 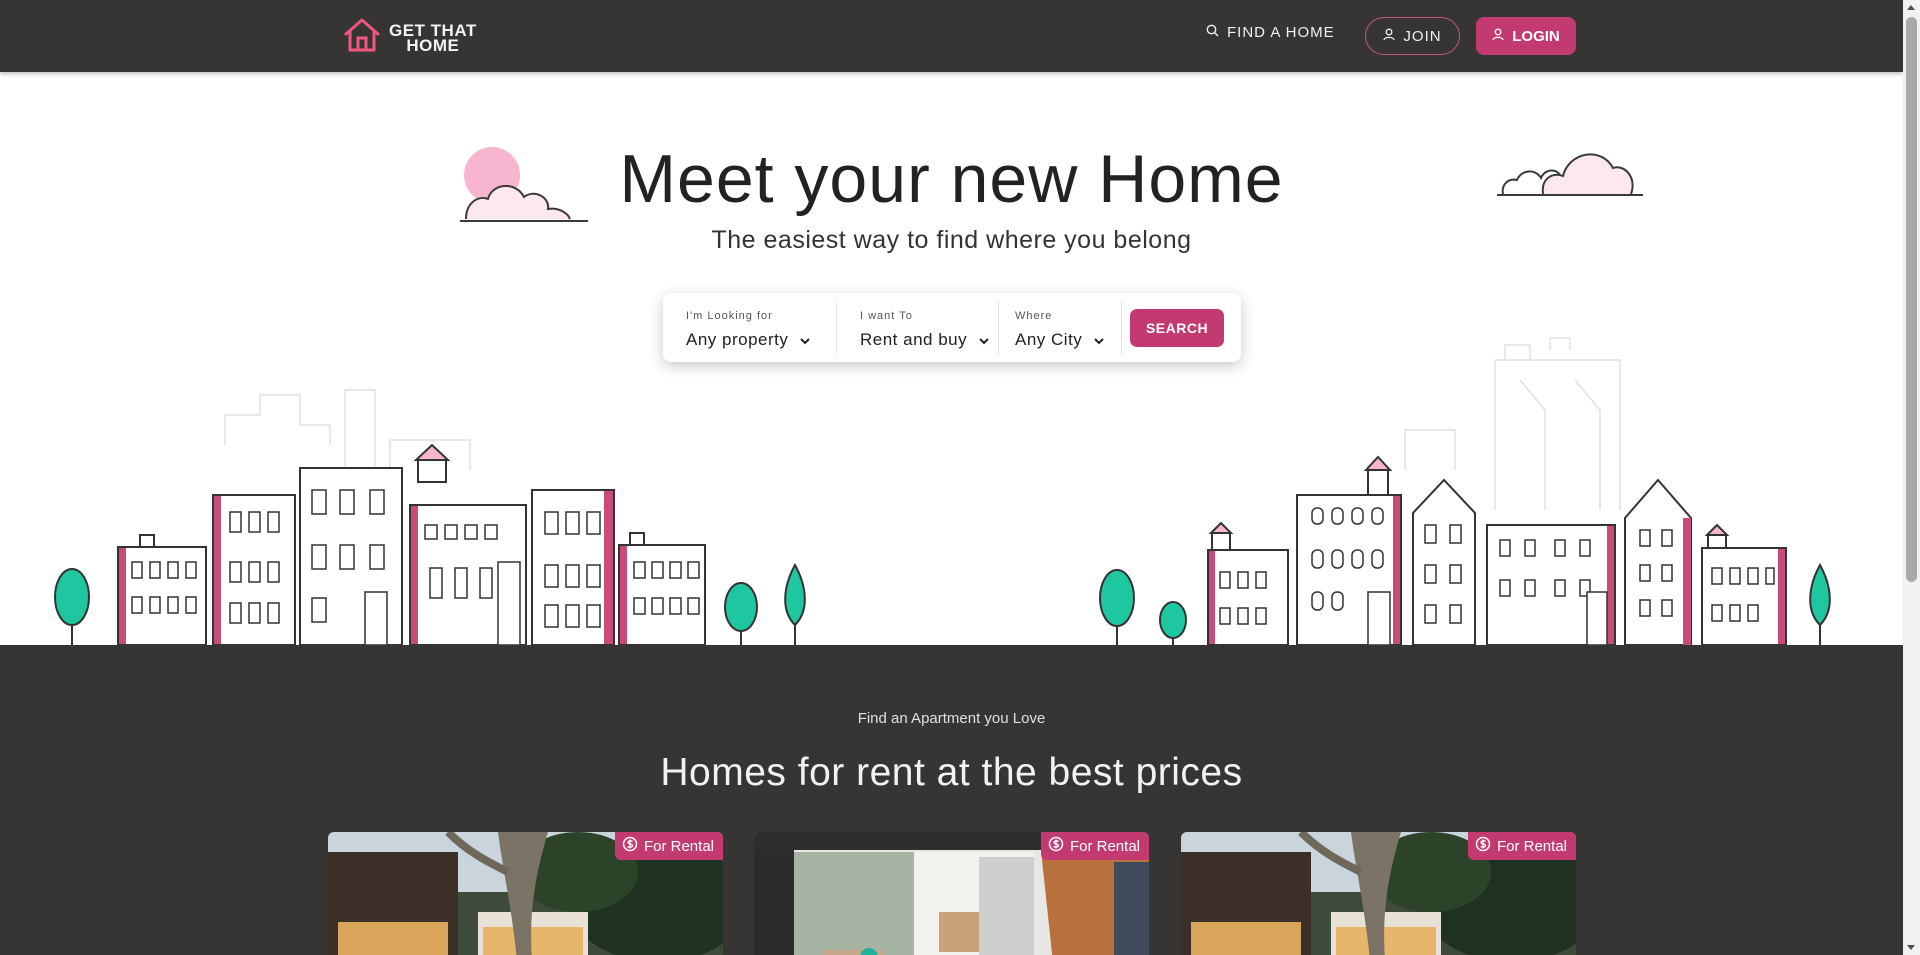 What do you see at coordinates (1422, 36) in the screenshot?
I see `join-label: JOIN` at bounding box center [1422, 36].